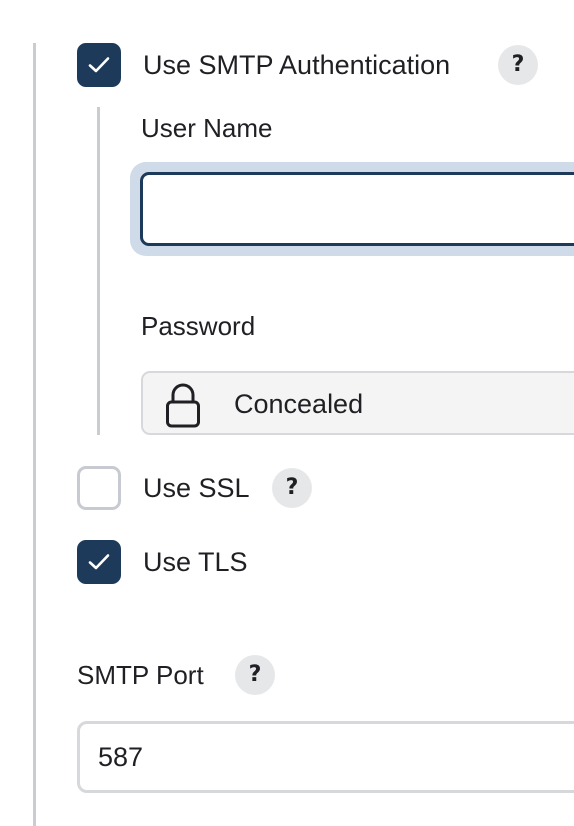 This screenshot has width=574, height=826. I want to click on section-indent-rule, so click(34, 434).